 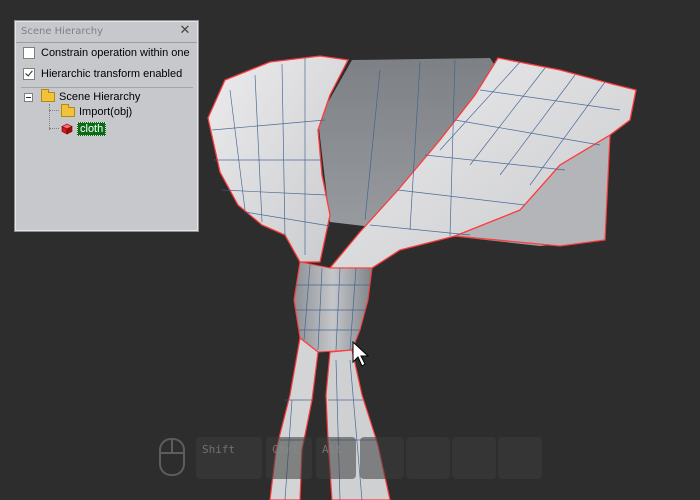 What do you see at coordinates (172, 457) in the screenshot?
I see `mouse-icon` at bounding box center [172, 457].